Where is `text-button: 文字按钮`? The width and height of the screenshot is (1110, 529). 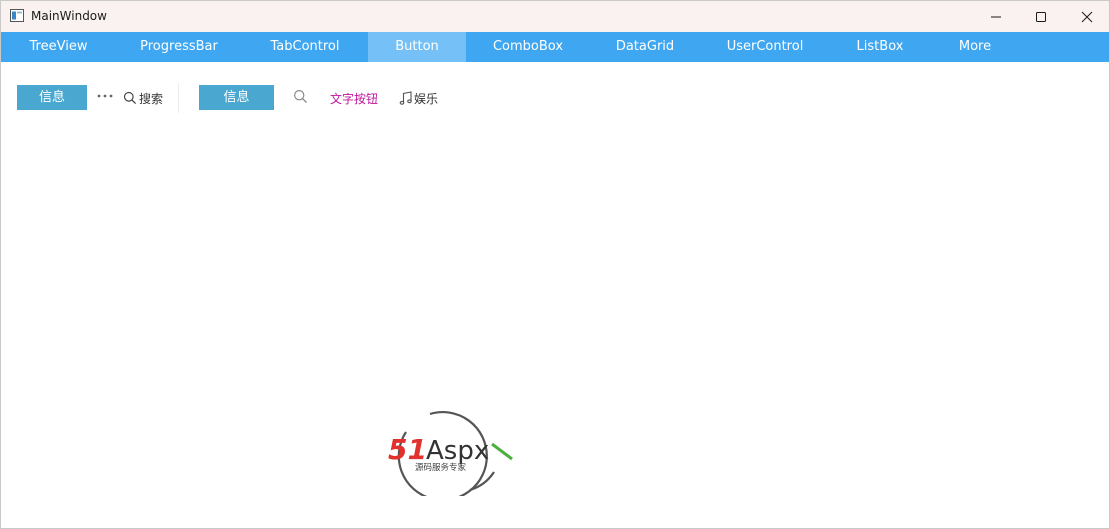
text-button: 文字按钮 is located at coordinates (354, 98).